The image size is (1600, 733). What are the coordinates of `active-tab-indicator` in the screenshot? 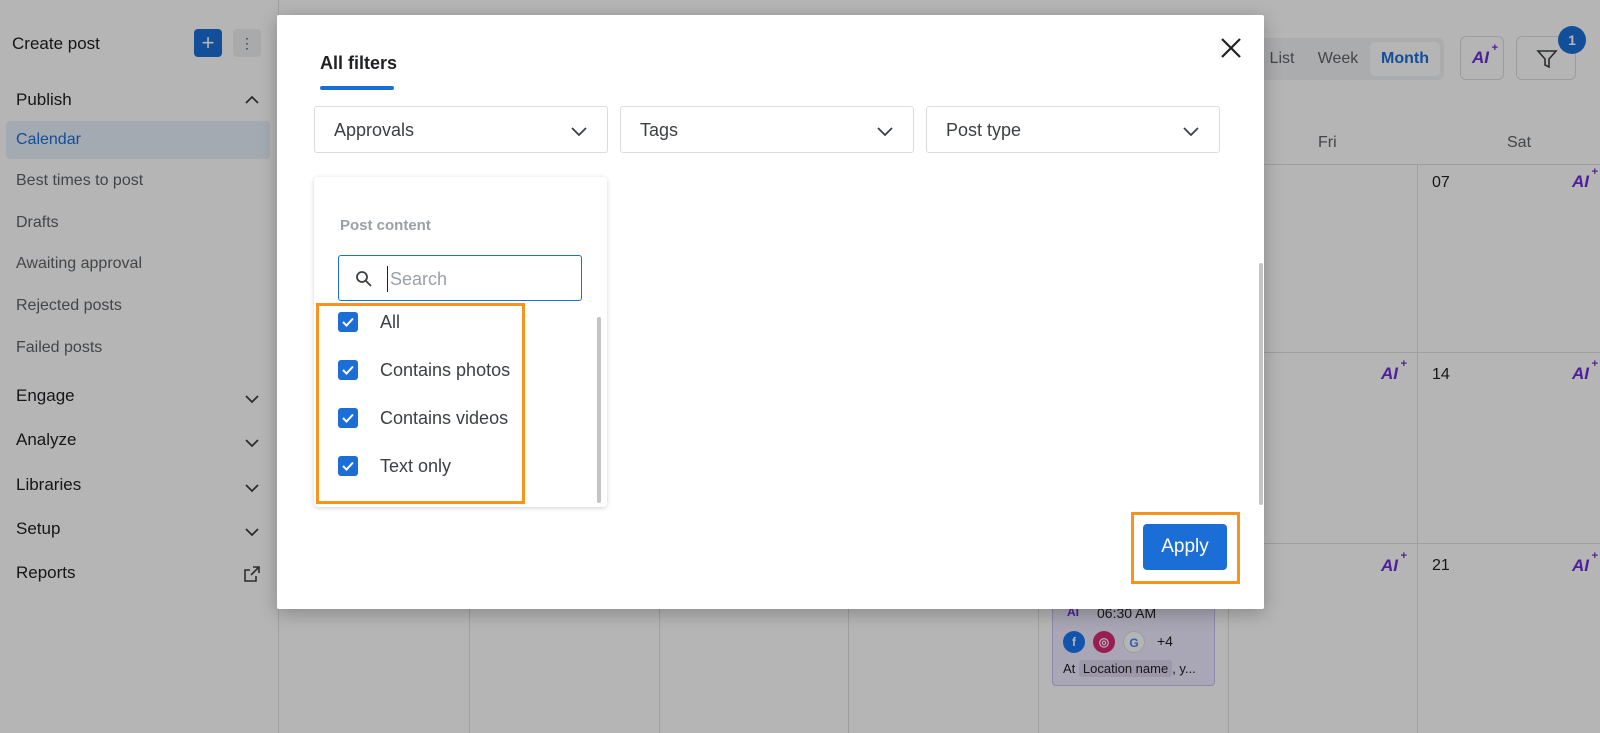 It's located at (357, 88).